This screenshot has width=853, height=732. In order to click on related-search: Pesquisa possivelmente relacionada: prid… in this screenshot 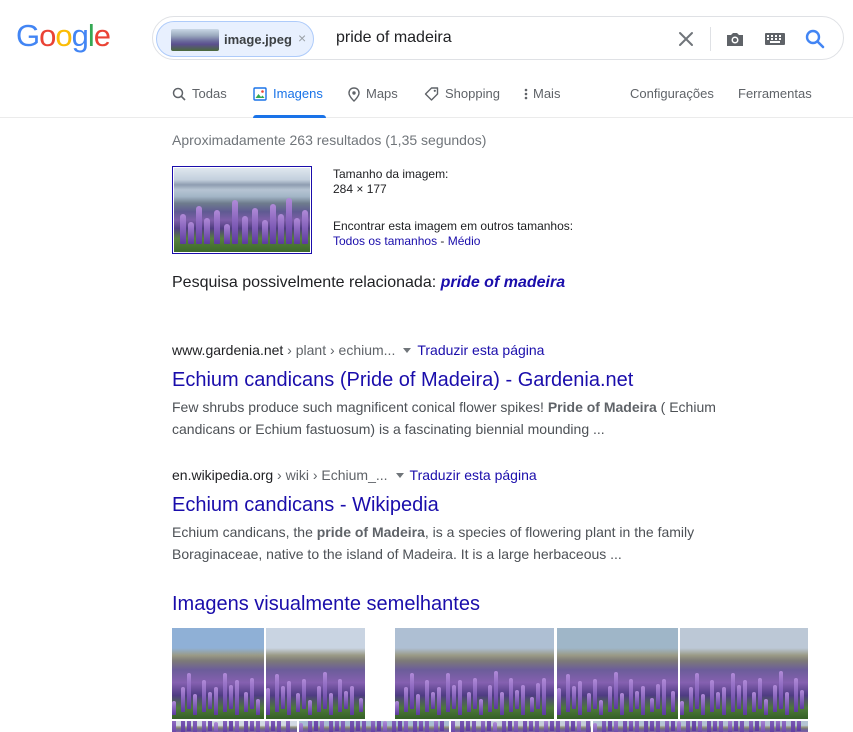, I will do `click(368, 283)`.